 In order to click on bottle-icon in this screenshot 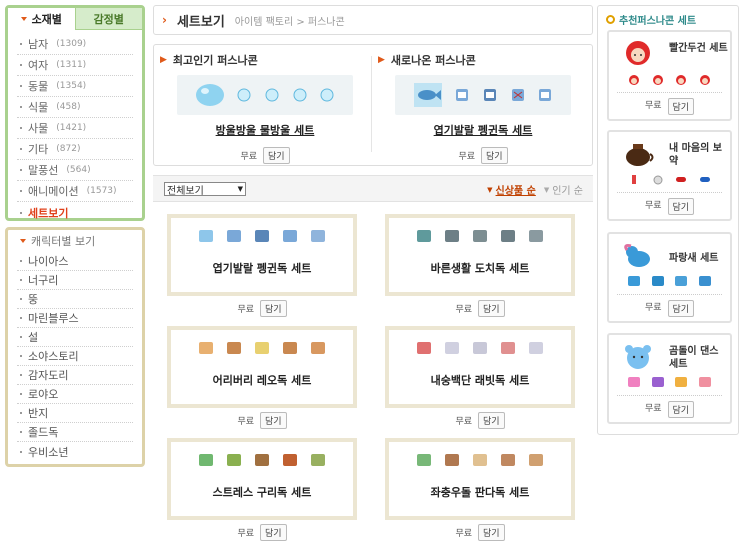, I will do `click(634, 179)`.